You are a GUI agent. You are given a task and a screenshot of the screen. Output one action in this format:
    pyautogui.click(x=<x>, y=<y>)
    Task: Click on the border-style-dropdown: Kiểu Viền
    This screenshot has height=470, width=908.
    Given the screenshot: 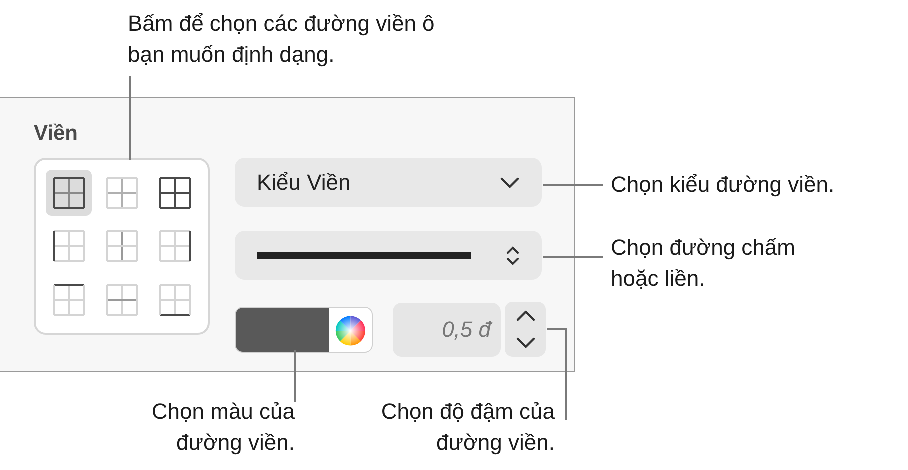 What is the action you would take?
    pyautogui.click(x=388, y=182)
    